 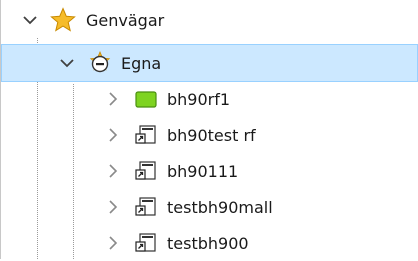 I want to click on star-icon, so click(x=63, y=20).